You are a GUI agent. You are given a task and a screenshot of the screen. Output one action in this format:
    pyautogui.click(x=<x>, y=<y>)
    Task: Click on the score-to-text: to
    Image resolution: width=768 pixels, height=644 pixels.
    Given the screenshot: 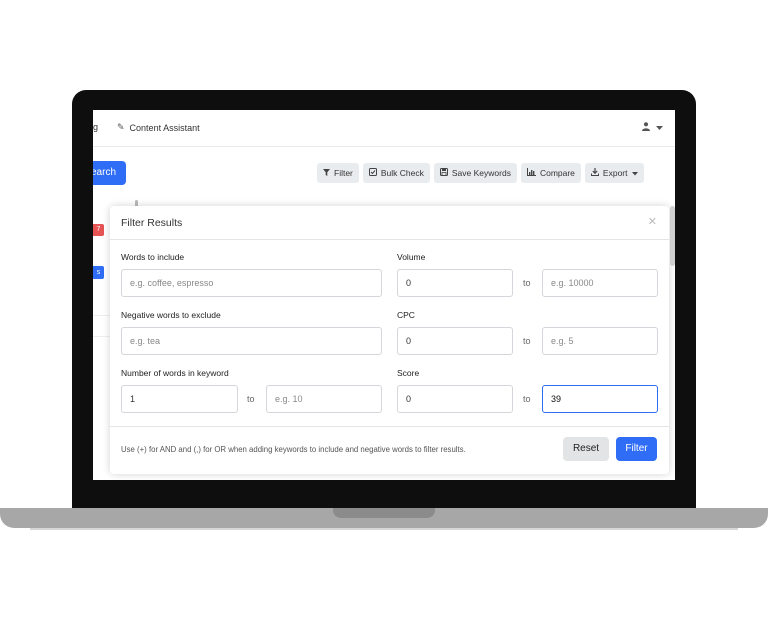 What is the action you would take?
    pyautogui.click(x=527, y=399)
    